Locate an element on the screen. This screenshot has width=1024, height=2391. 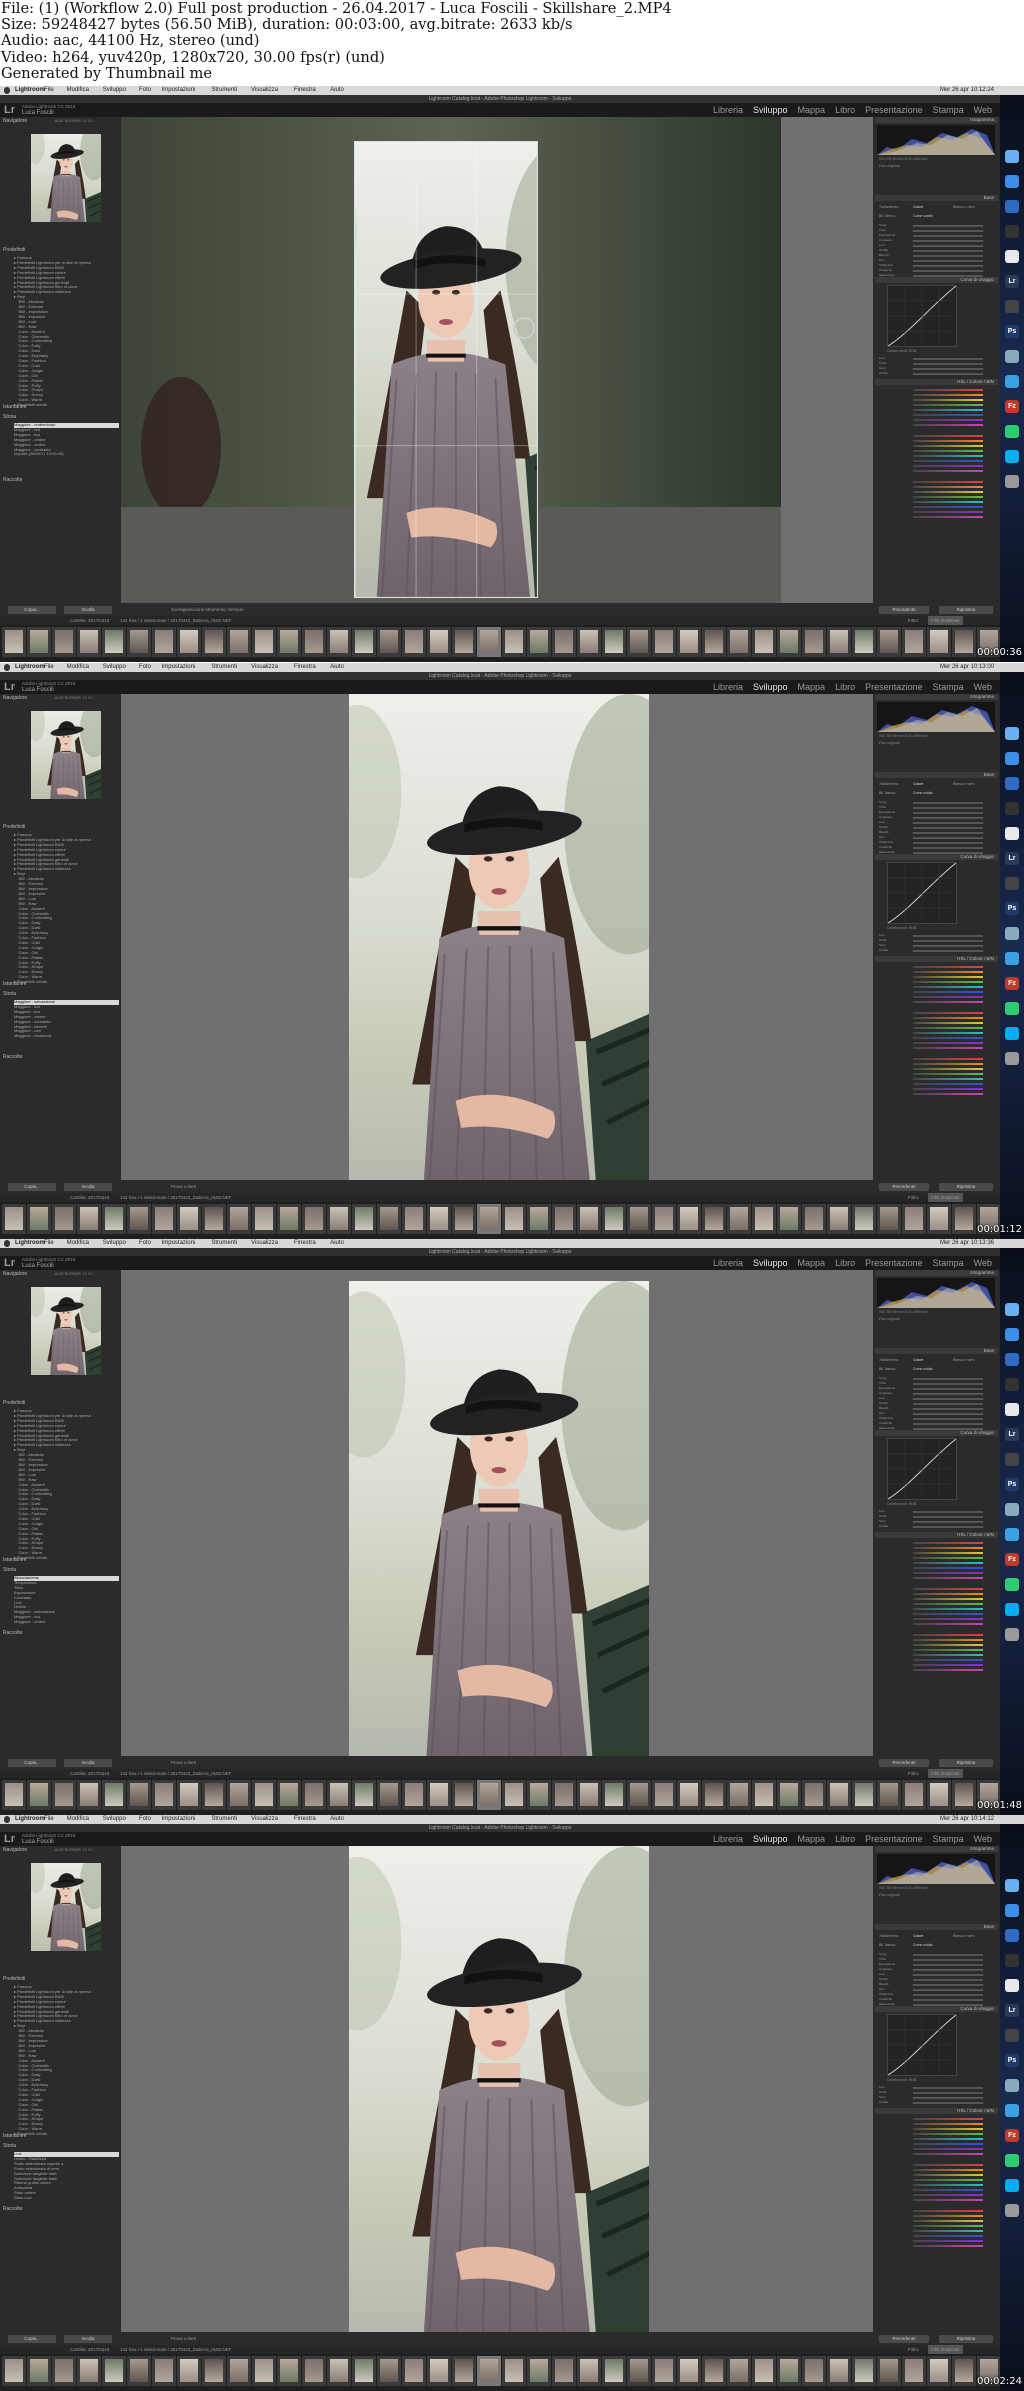
curve-channel: Canale punti: RGB is located at coordinates (901, 2080).